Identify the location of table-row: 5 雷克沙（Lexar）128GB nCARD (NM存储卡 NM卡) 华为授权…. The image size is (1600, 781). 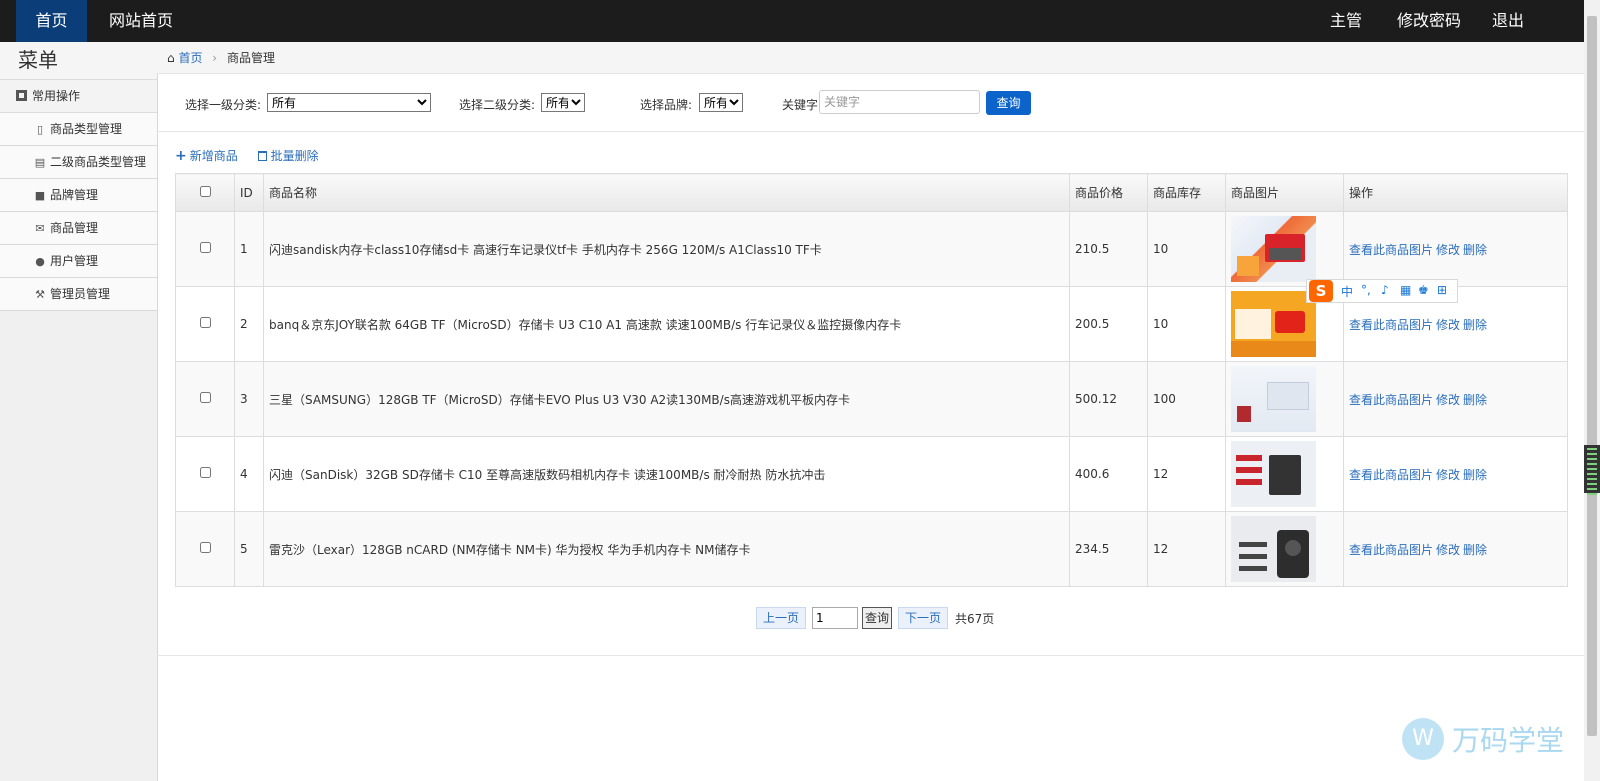
(871, 549).